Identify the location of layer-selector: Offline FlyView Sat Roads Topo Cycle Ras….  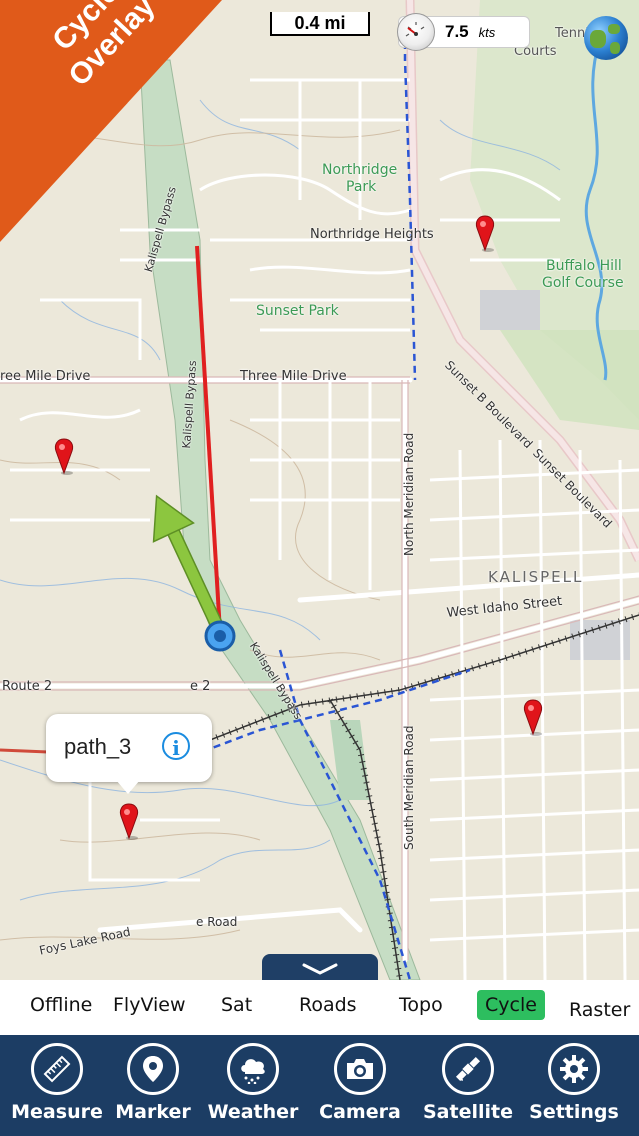
(319, 1007).